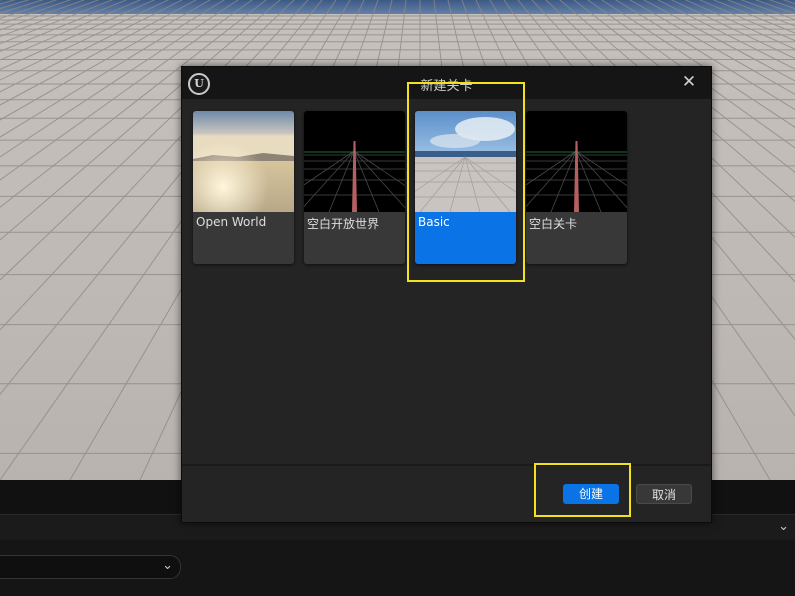 This screenshot has height=596, width=795. I want to click on create-button: 创建, so click(591, 494).